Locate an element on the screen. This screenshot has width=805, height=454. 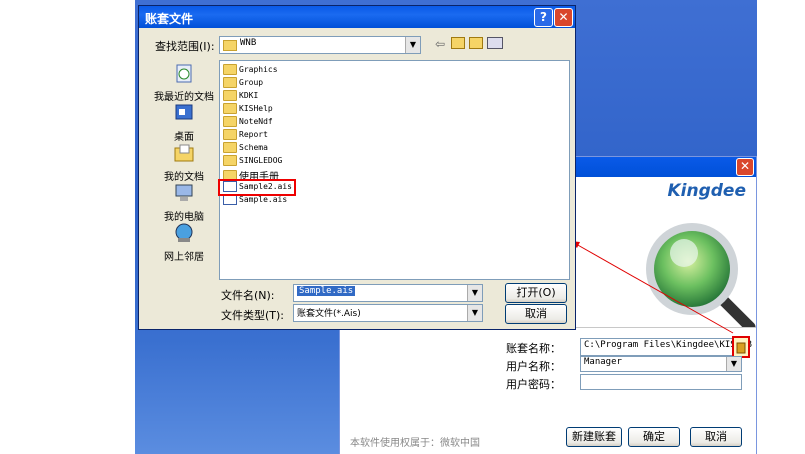
file-dialog-titlebar: 账套文件 ? ✕ is located at coordinates (357, 17).